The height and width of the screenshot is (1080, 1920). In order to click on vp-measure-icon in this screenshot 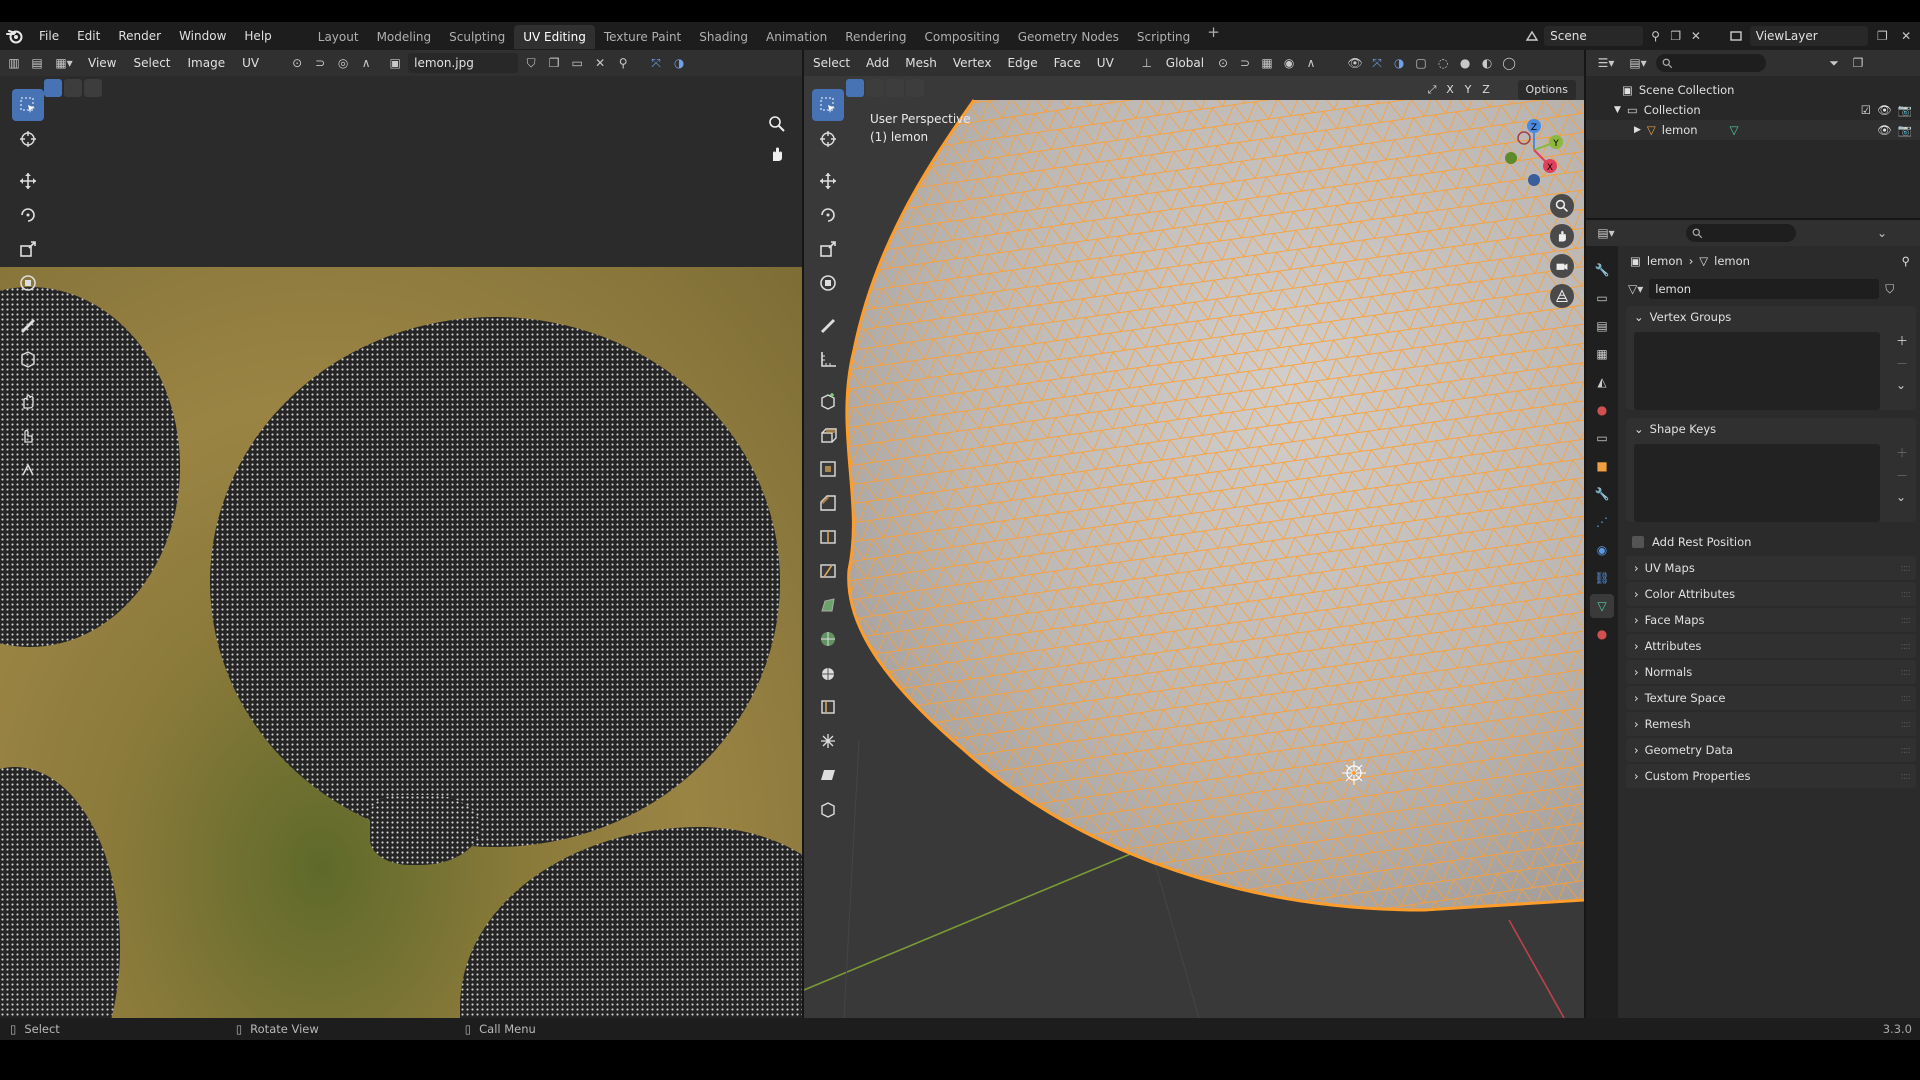, I will do `click(828, 359)`.